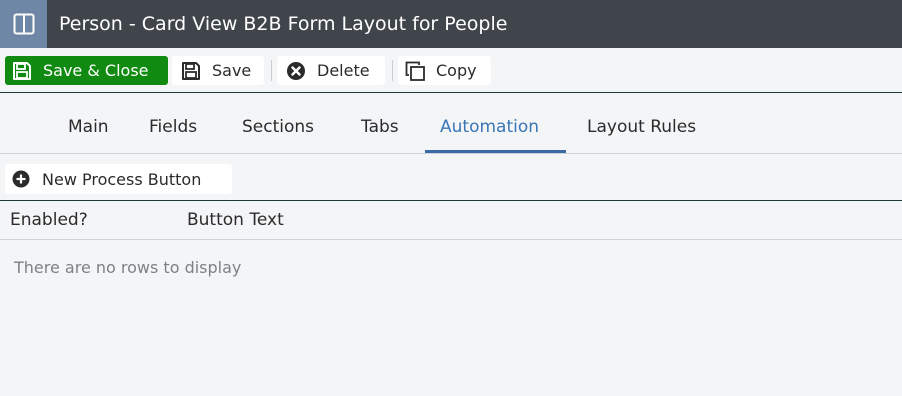 The height and width of the screenshot is (396, 902). Describe the element at coordinates (128, 267) in the screenshot. I see `empty-grid-message: There are no rows to display` at that location.